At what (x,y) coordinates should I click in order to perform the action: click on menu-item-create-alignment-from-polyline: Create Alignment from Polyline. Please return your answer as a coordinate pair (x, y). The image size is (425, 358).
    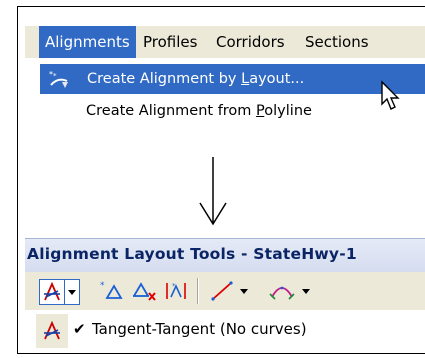
    Looking at the image, I should click on (228, 111).